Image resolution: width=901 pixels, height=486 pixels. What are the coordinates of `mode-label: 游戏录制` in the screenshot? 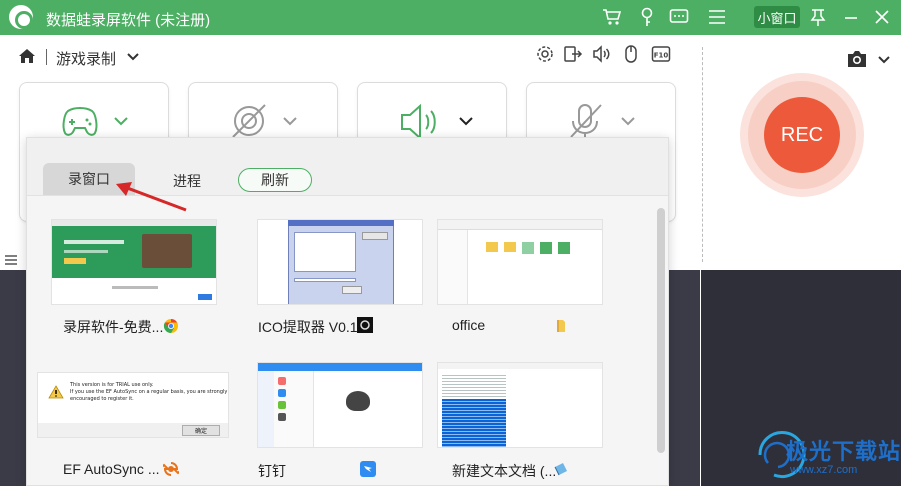 It's located at (86, 58).